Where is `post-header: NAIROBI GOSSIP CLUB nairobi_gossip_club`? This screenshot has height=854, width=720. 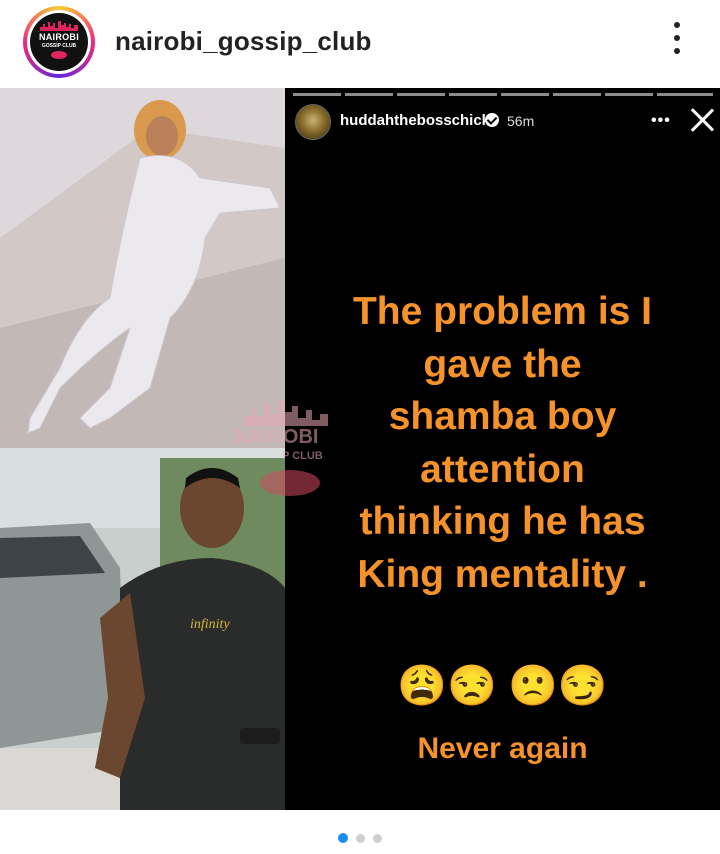
post-header: NAIROBI GOSSIP CLUB nairobi_gossip_club is located at coordinates (360, 44).